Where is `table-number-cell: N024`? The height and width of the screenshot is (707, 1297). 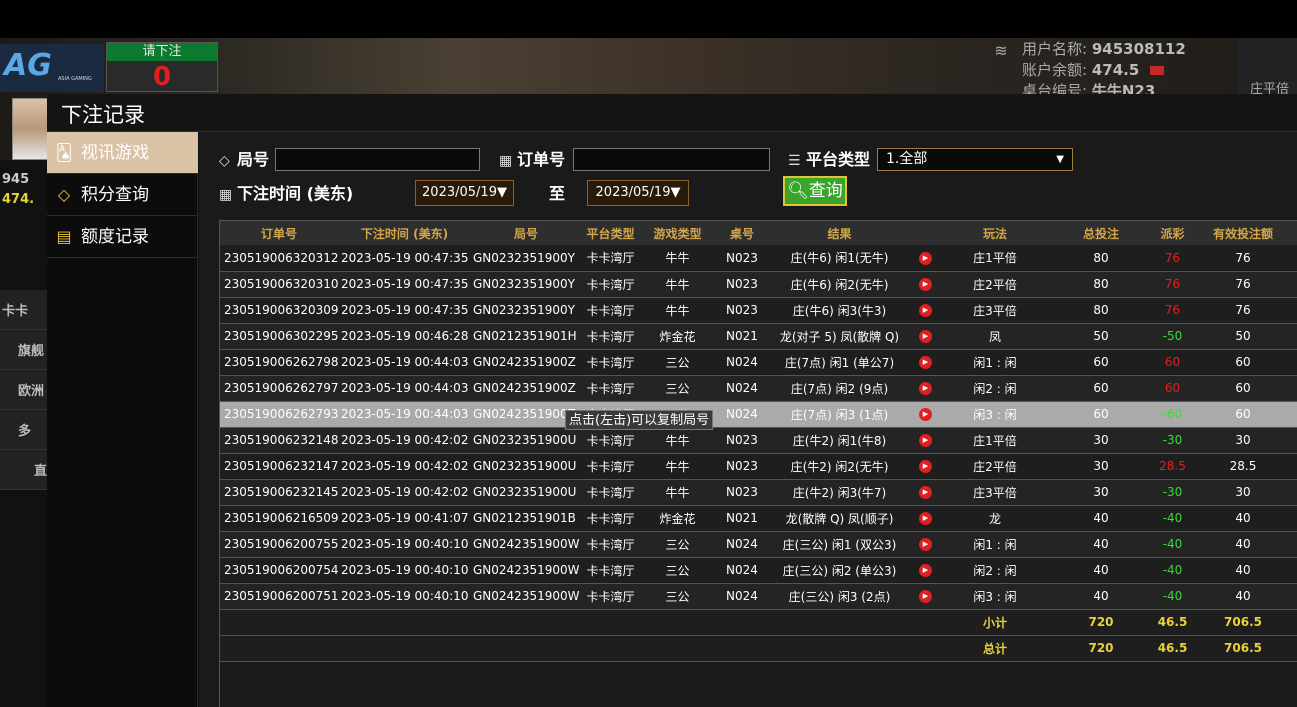
table-number-cell: N024 is located at coordinates (742, 570).